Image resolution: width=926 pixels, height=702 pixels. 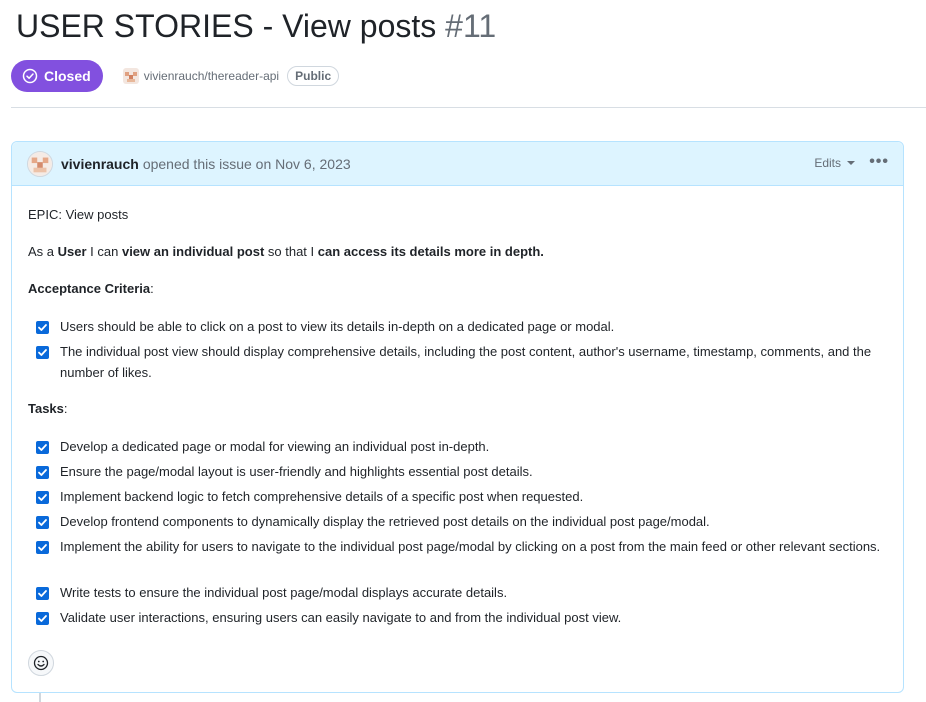 What do you see at coordinates (104, 251) in the screenshot?
I see `story-text: I can` at bounding box center [104, 251].